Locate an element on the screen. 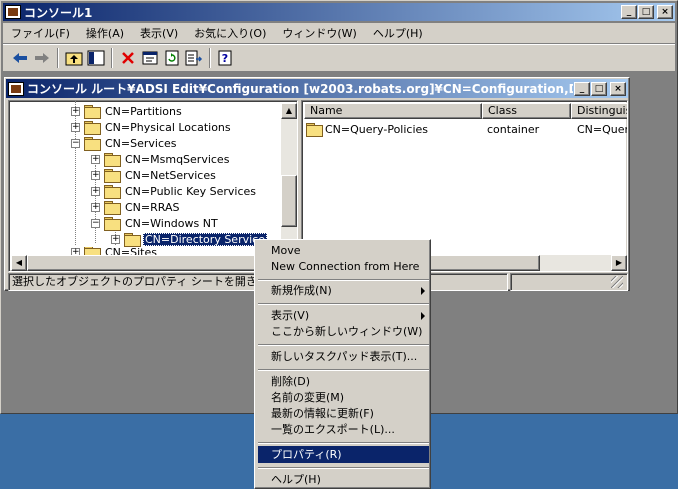  tree-vertical-scrollbar: ▲ ▼ is located at coordinates (289, 181).